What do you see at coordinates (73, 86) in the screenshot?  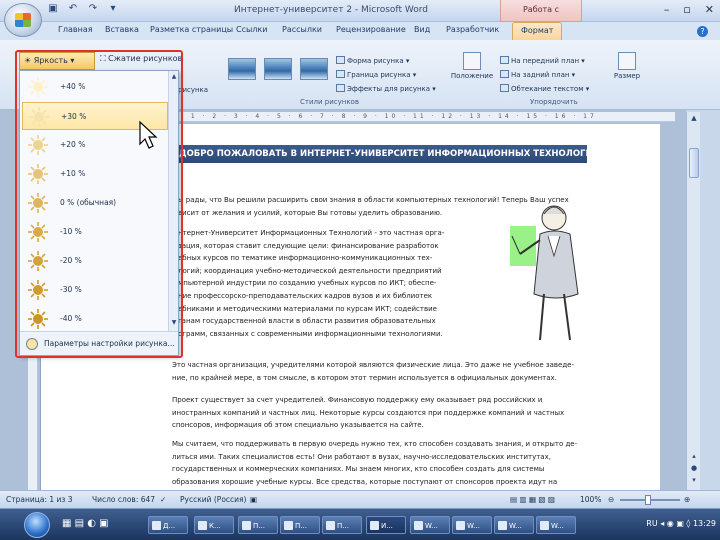 I see `brightness-option-label: +40 %` at bounding box center [73, 86].